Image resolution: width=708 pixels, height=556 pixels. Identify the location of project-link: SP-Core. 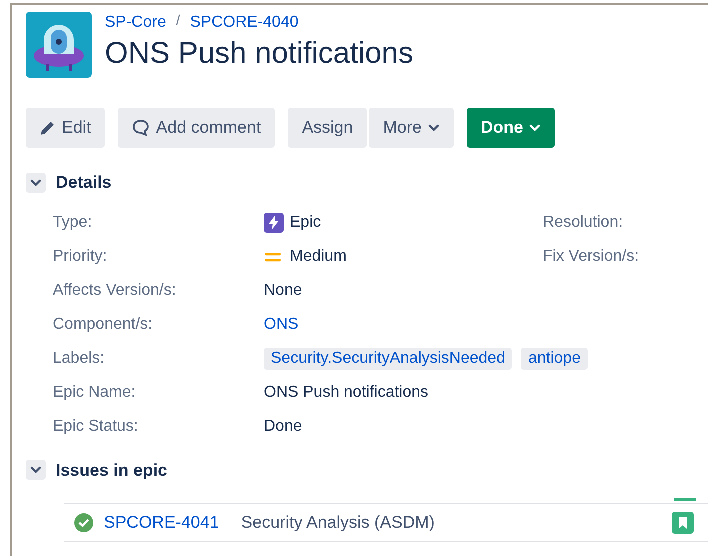
(135, 23).